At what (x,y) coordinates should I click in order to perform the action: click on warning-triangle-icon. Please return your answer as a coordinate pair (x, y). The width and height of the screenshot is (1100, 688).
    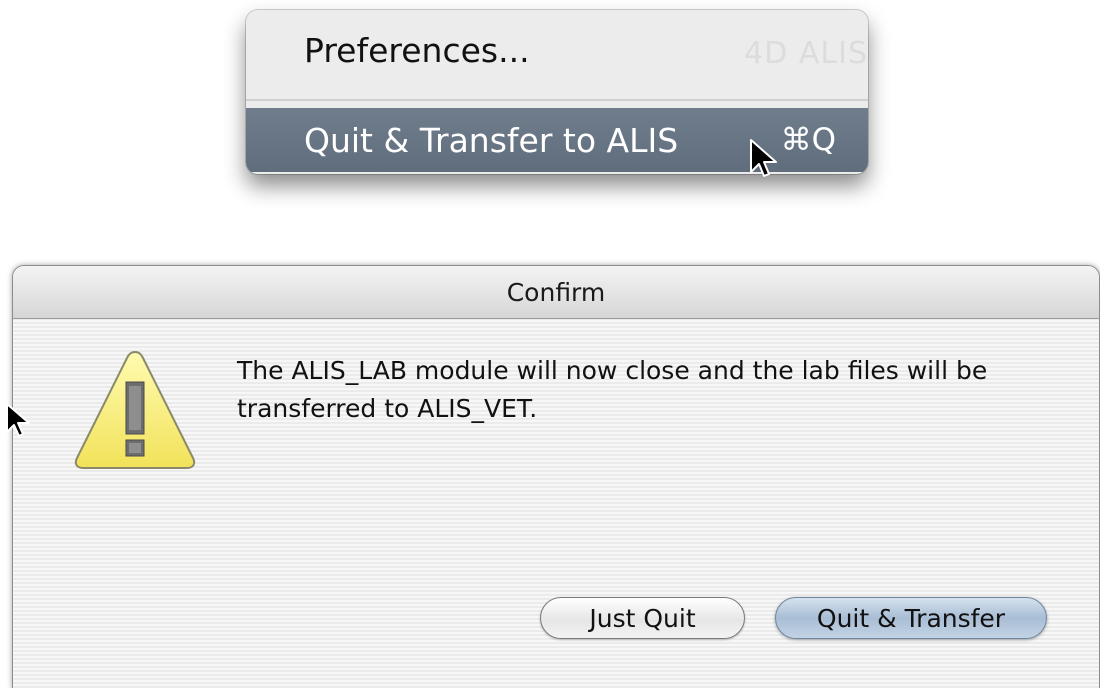
    Looking at the image, I should click on (135, 409).